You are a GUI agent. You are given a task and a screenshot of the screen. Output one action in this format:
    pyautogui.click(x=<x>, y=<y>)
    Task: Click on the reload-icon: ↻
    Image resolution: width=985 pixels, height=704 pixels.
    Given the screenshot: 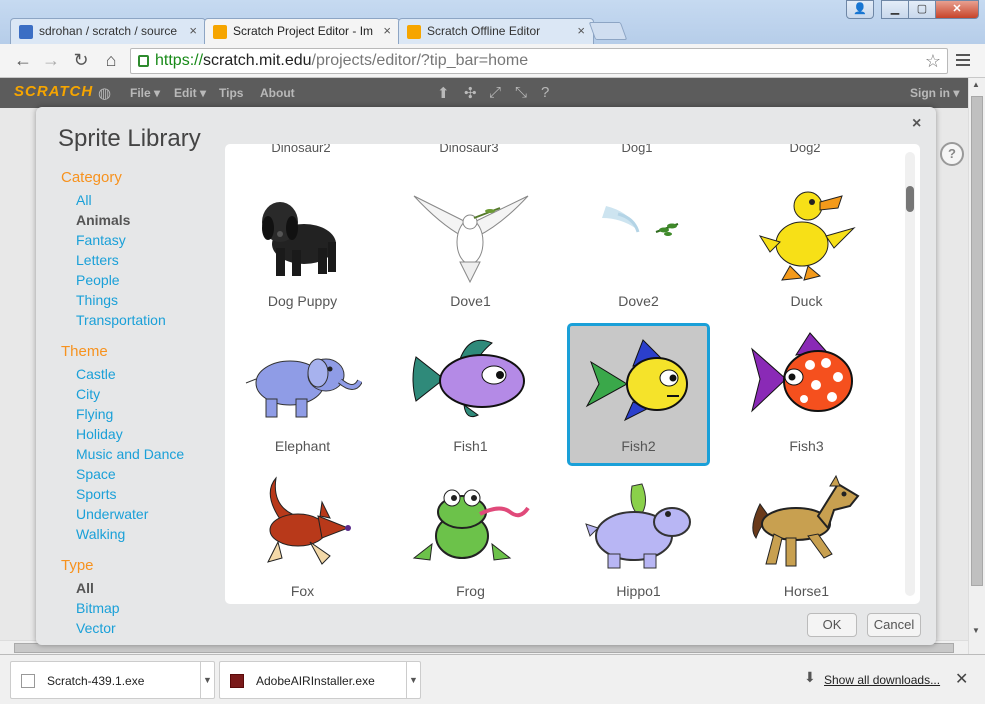 What is the action you would take?
    pyautogui.click(x=81, y=60)
    